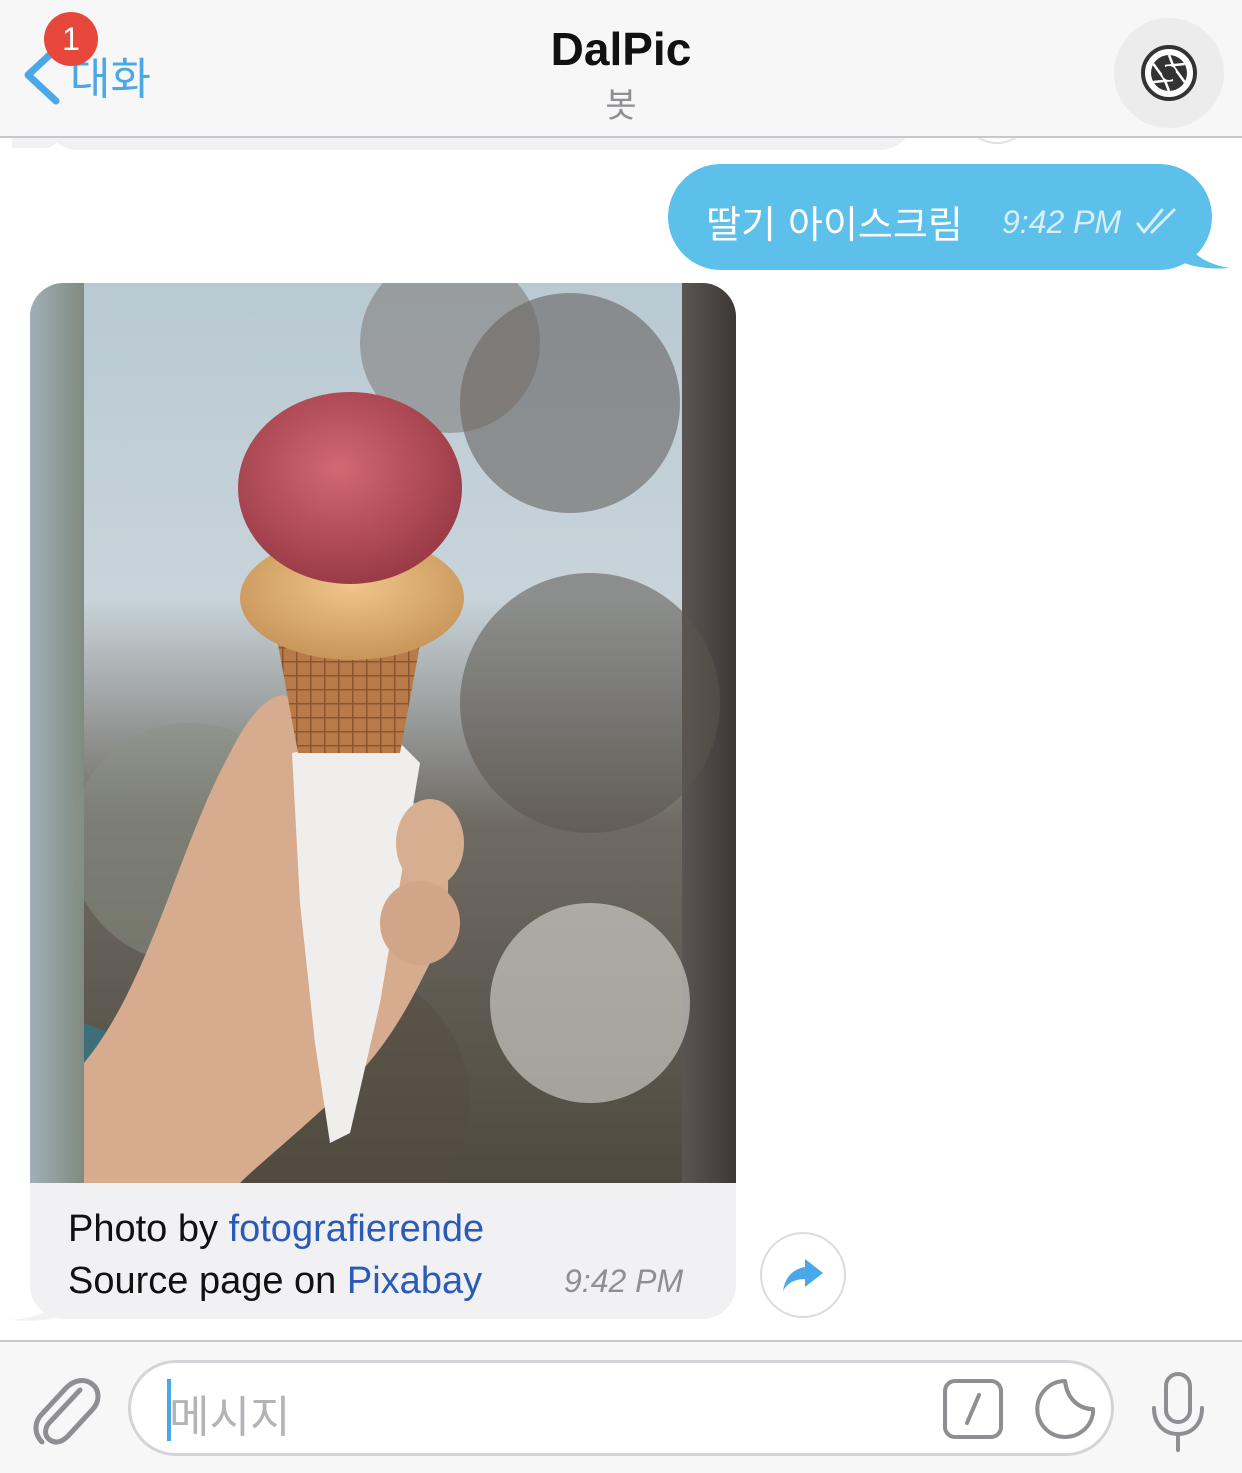 Image resolution: width=1242 pixels, height=1473 pixels. I want to click on slash-glyph, so click(973, 1409).